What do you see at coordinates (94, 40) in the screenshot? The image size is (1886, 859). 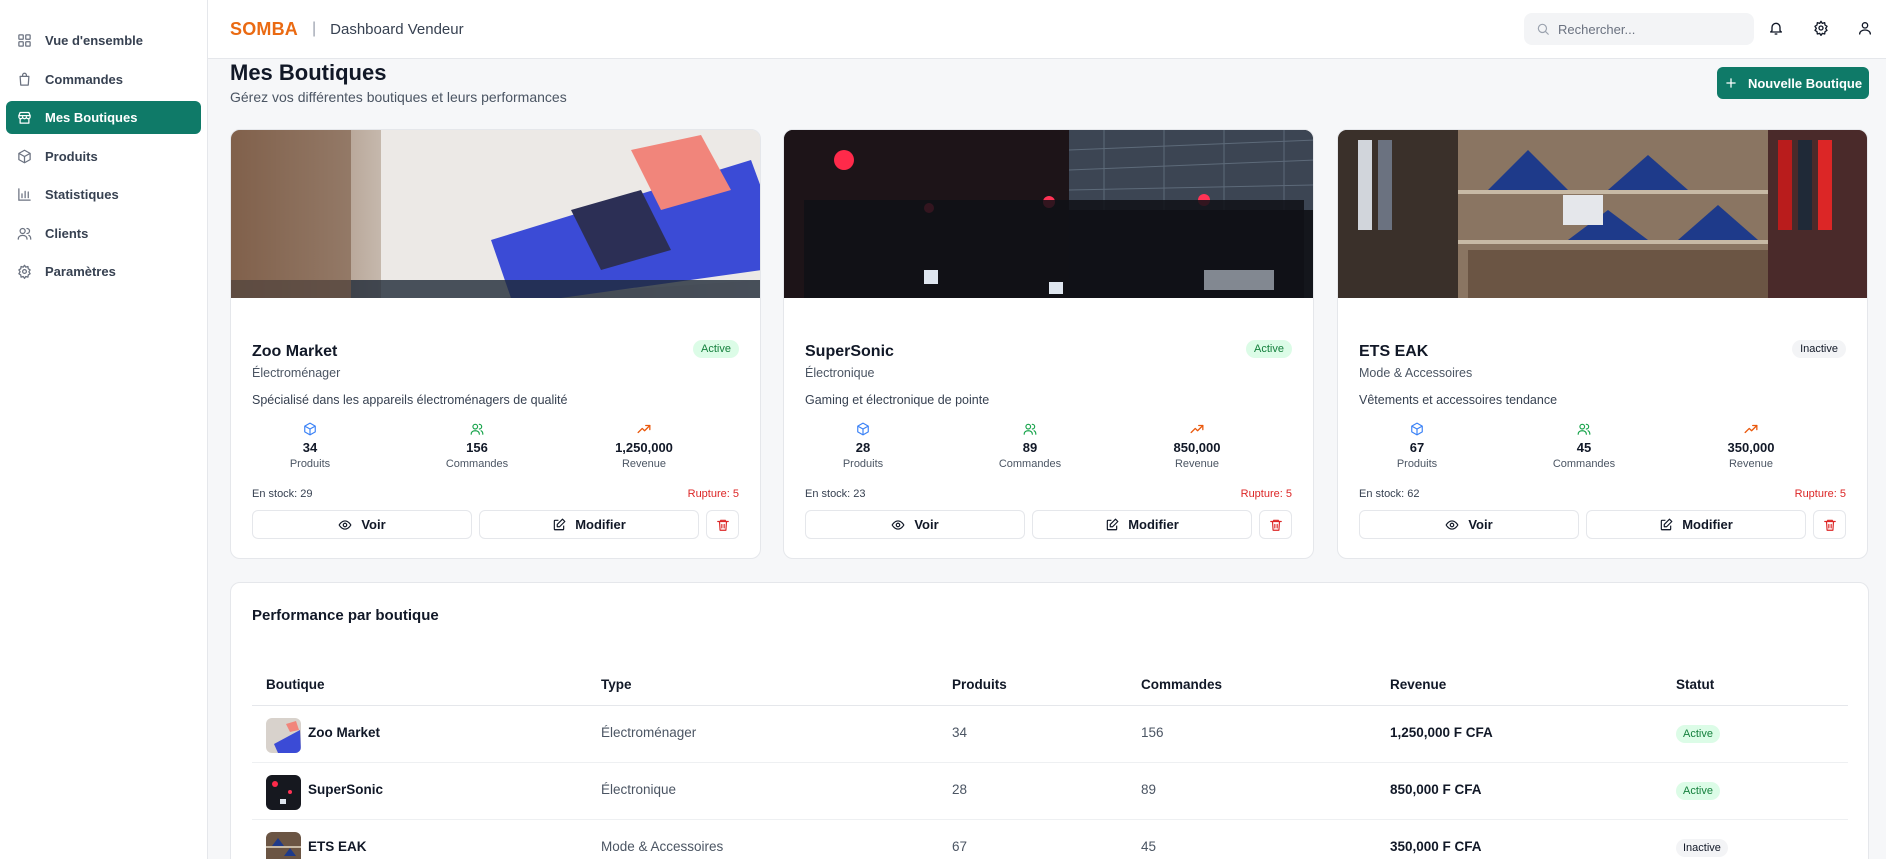 I see `sidebar-item-label: Vue d'ensemble` at bounding box center [94, 40].